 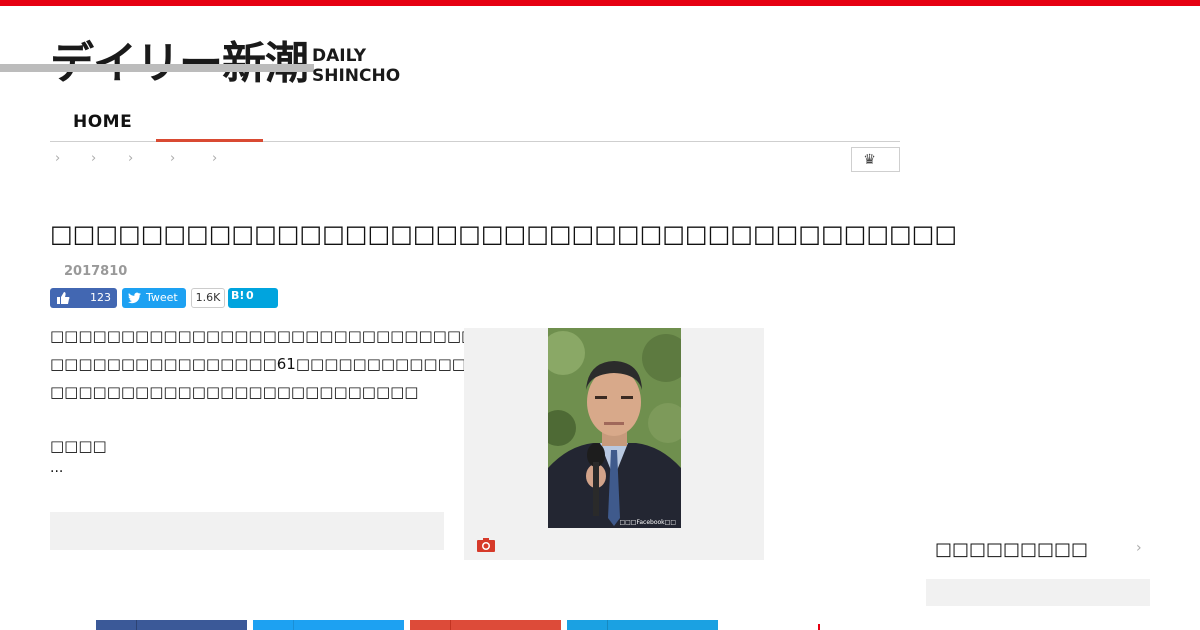 What do you see at coordinates (238, 295) in the screenshot?
I see `hatena-label: B!` at bounding box center [238, 295].